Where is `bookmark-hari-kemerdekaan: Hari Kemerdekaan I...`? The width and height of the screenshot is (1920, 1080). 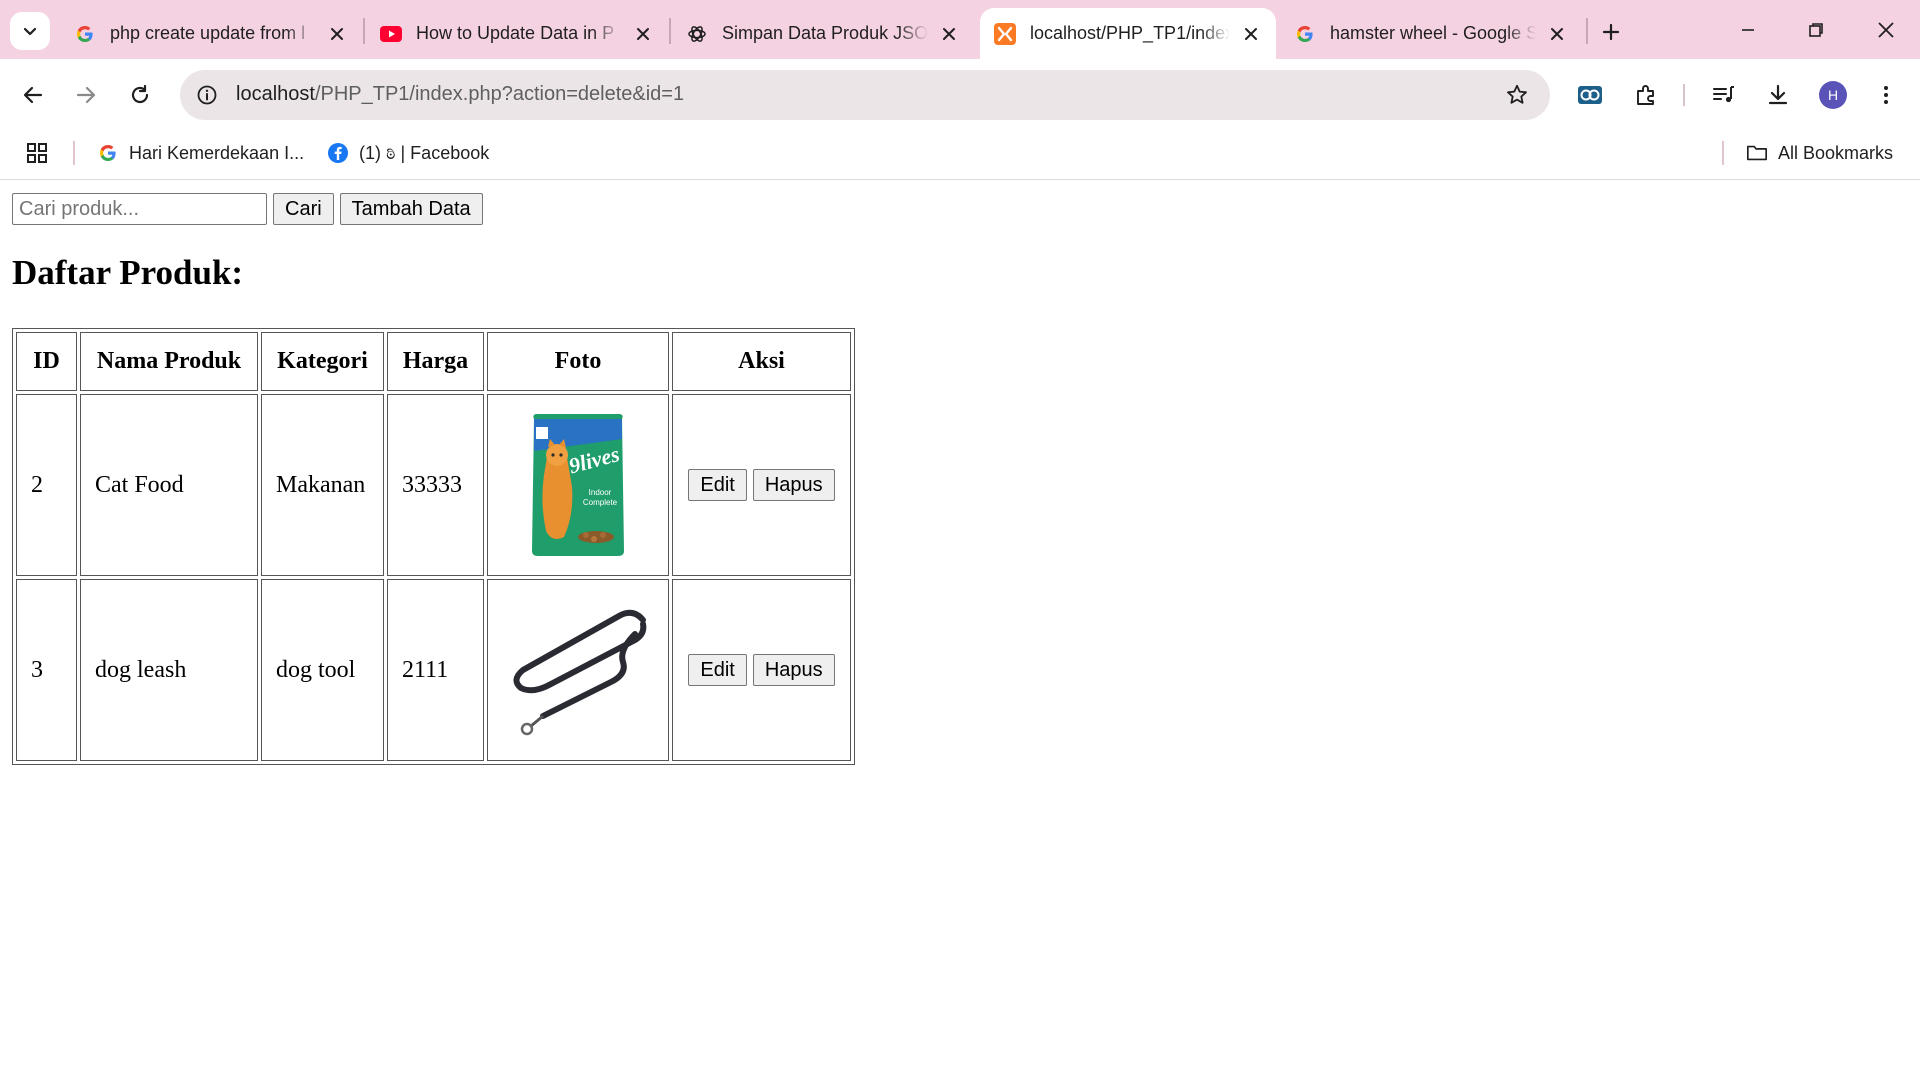 bookmark-hari-kemerdekaan: Hari Kemerdekaan I... is located at coordinates (200, 153).